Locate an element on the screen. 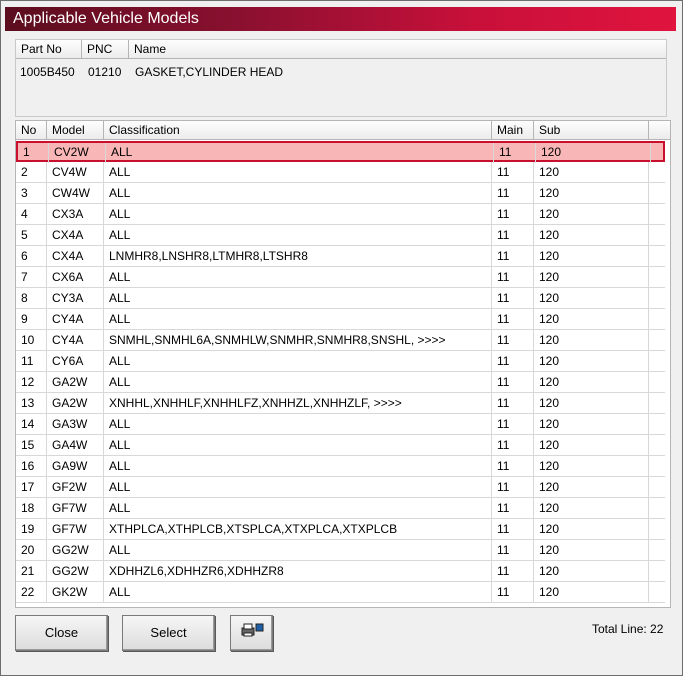  col-filler-header is located at coordinates (659, 130).